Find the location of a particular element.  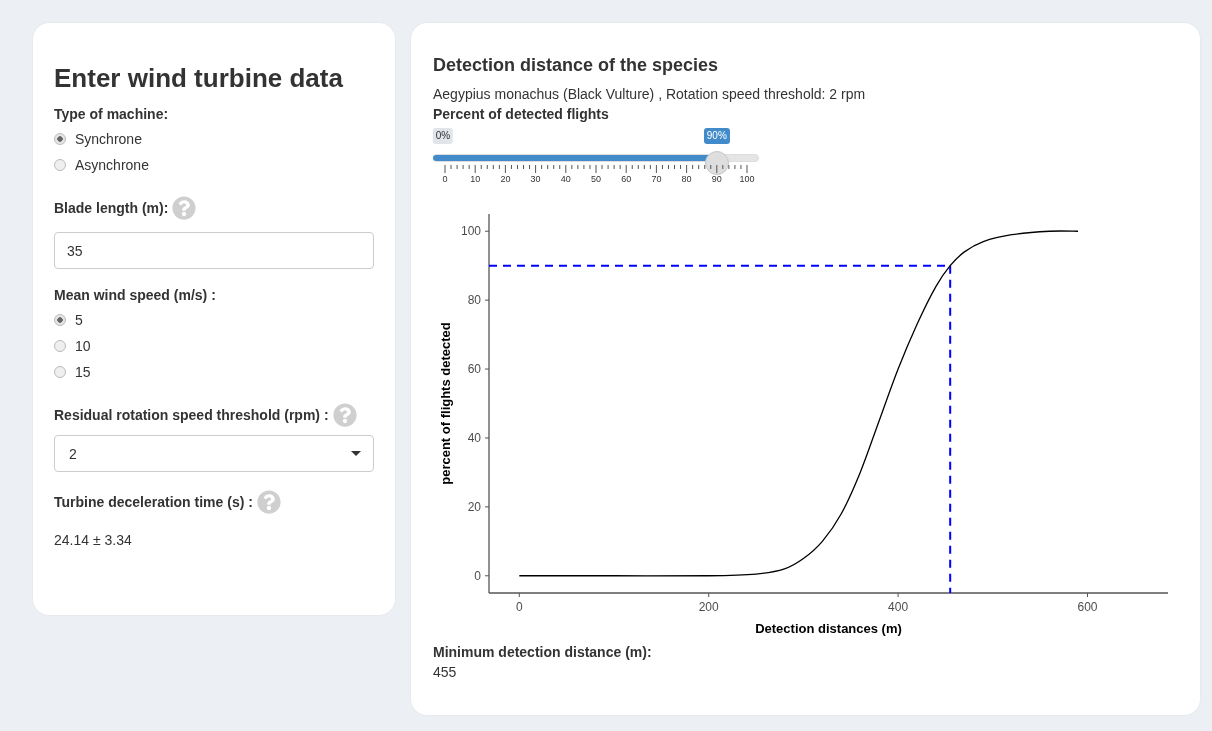

panel-title: Detection distance of the species is located at coordinates (576, 65).